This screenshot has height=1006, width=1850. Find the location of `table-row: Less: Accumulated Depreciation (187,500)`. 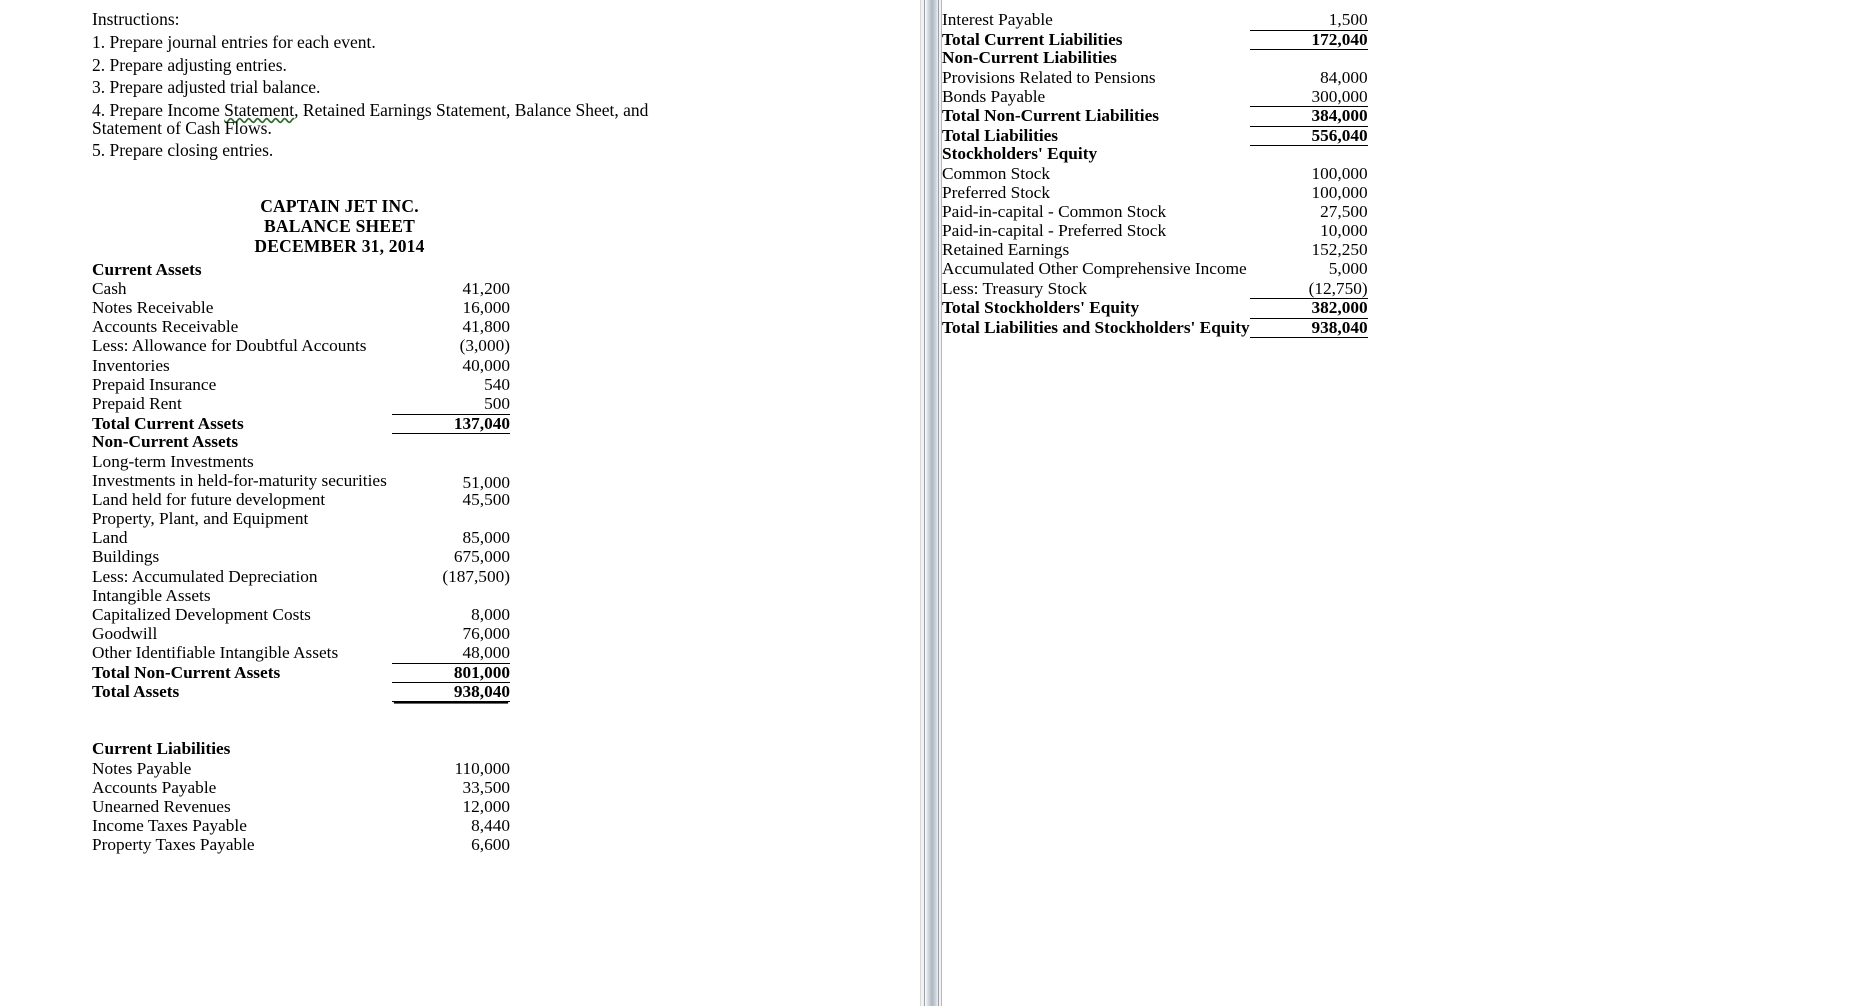

table-row: Less: Accumulated Depreciation (187,500) is located at coordinates (301, 577).